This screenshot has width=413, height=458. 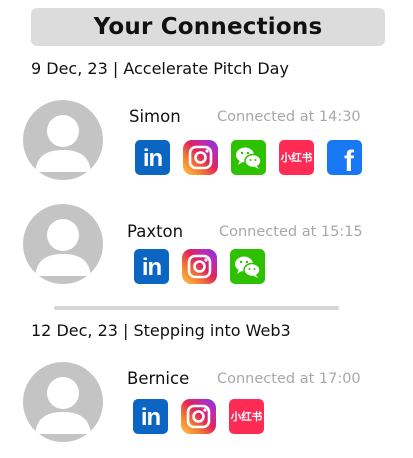 What do you see at coordinates (160, 68) in the screenshot?
I see `event-title: 9 Dec, 23 | Accelerate Pitch Day` at bounding box center [160, 68].